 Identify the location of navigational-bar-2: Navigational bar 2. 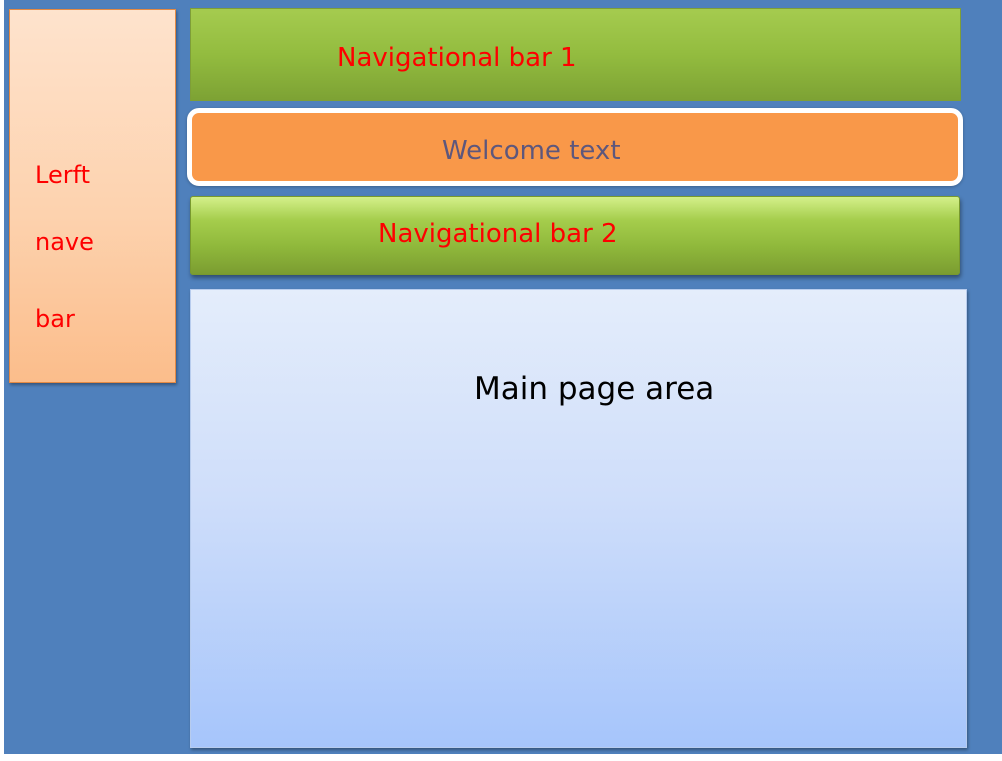
(575, 235).